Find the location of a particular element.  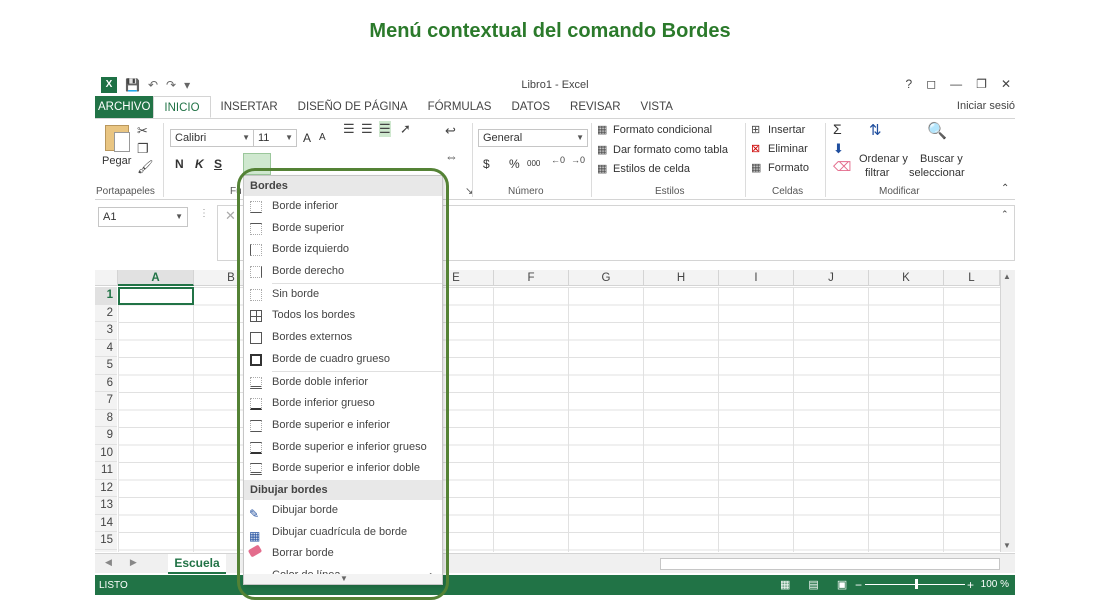

active-cell is located at coordinates (156, 296).